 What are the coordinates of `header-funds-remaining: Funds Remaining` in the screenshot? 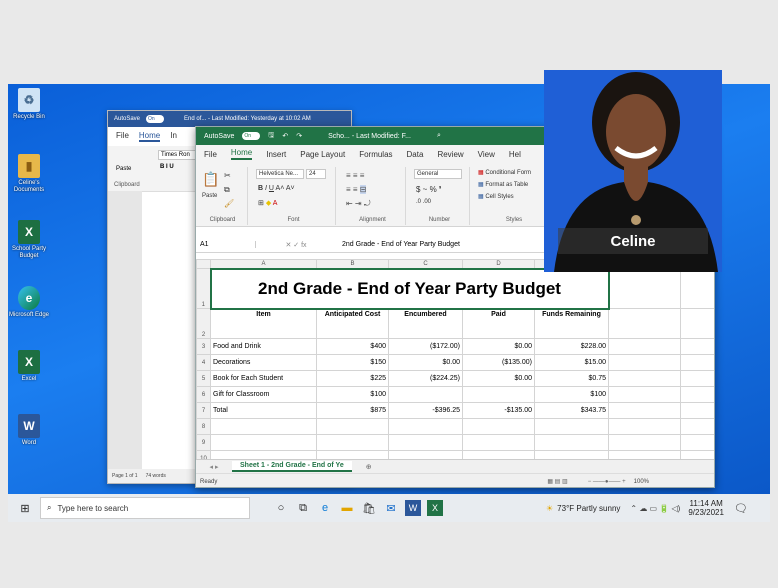 It's located at (571, 323).